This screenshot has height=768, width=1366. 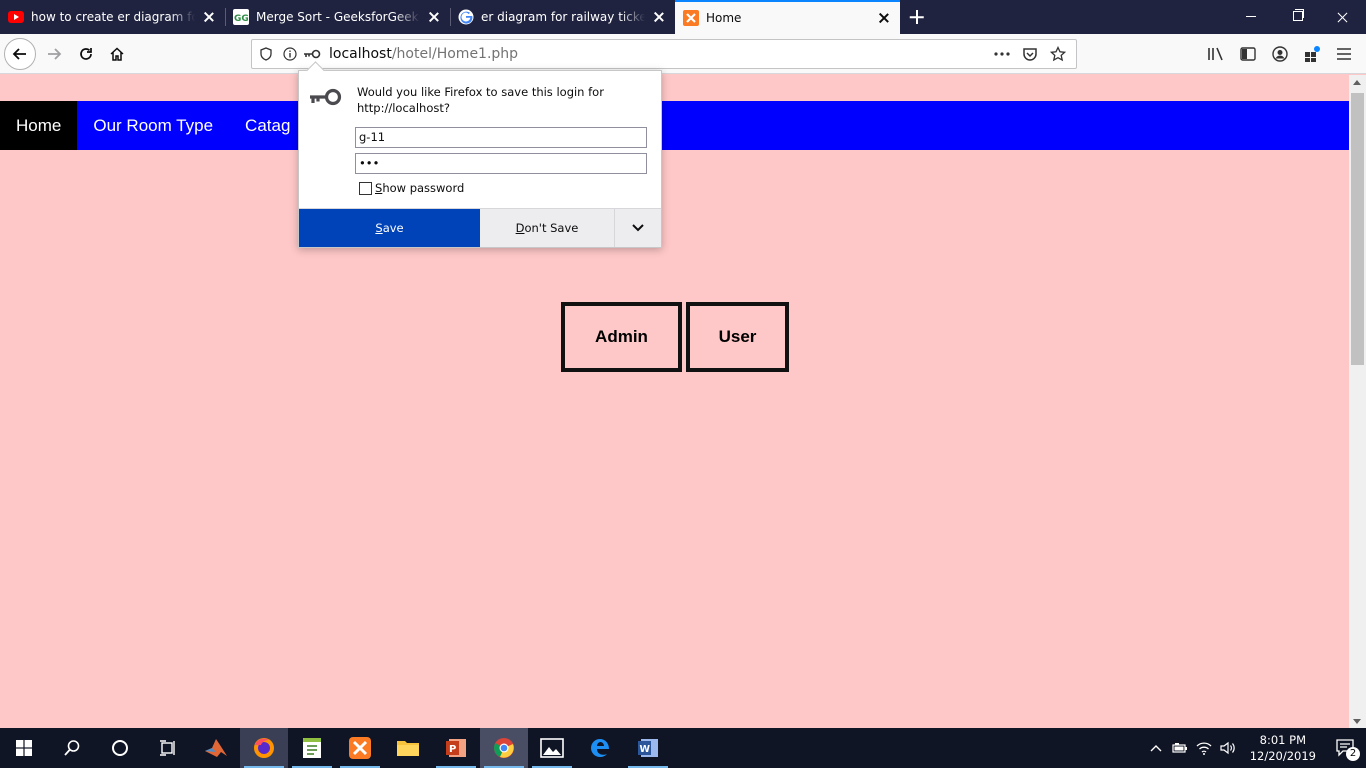 I want to click on home-icon, so click(x=117, y=54).